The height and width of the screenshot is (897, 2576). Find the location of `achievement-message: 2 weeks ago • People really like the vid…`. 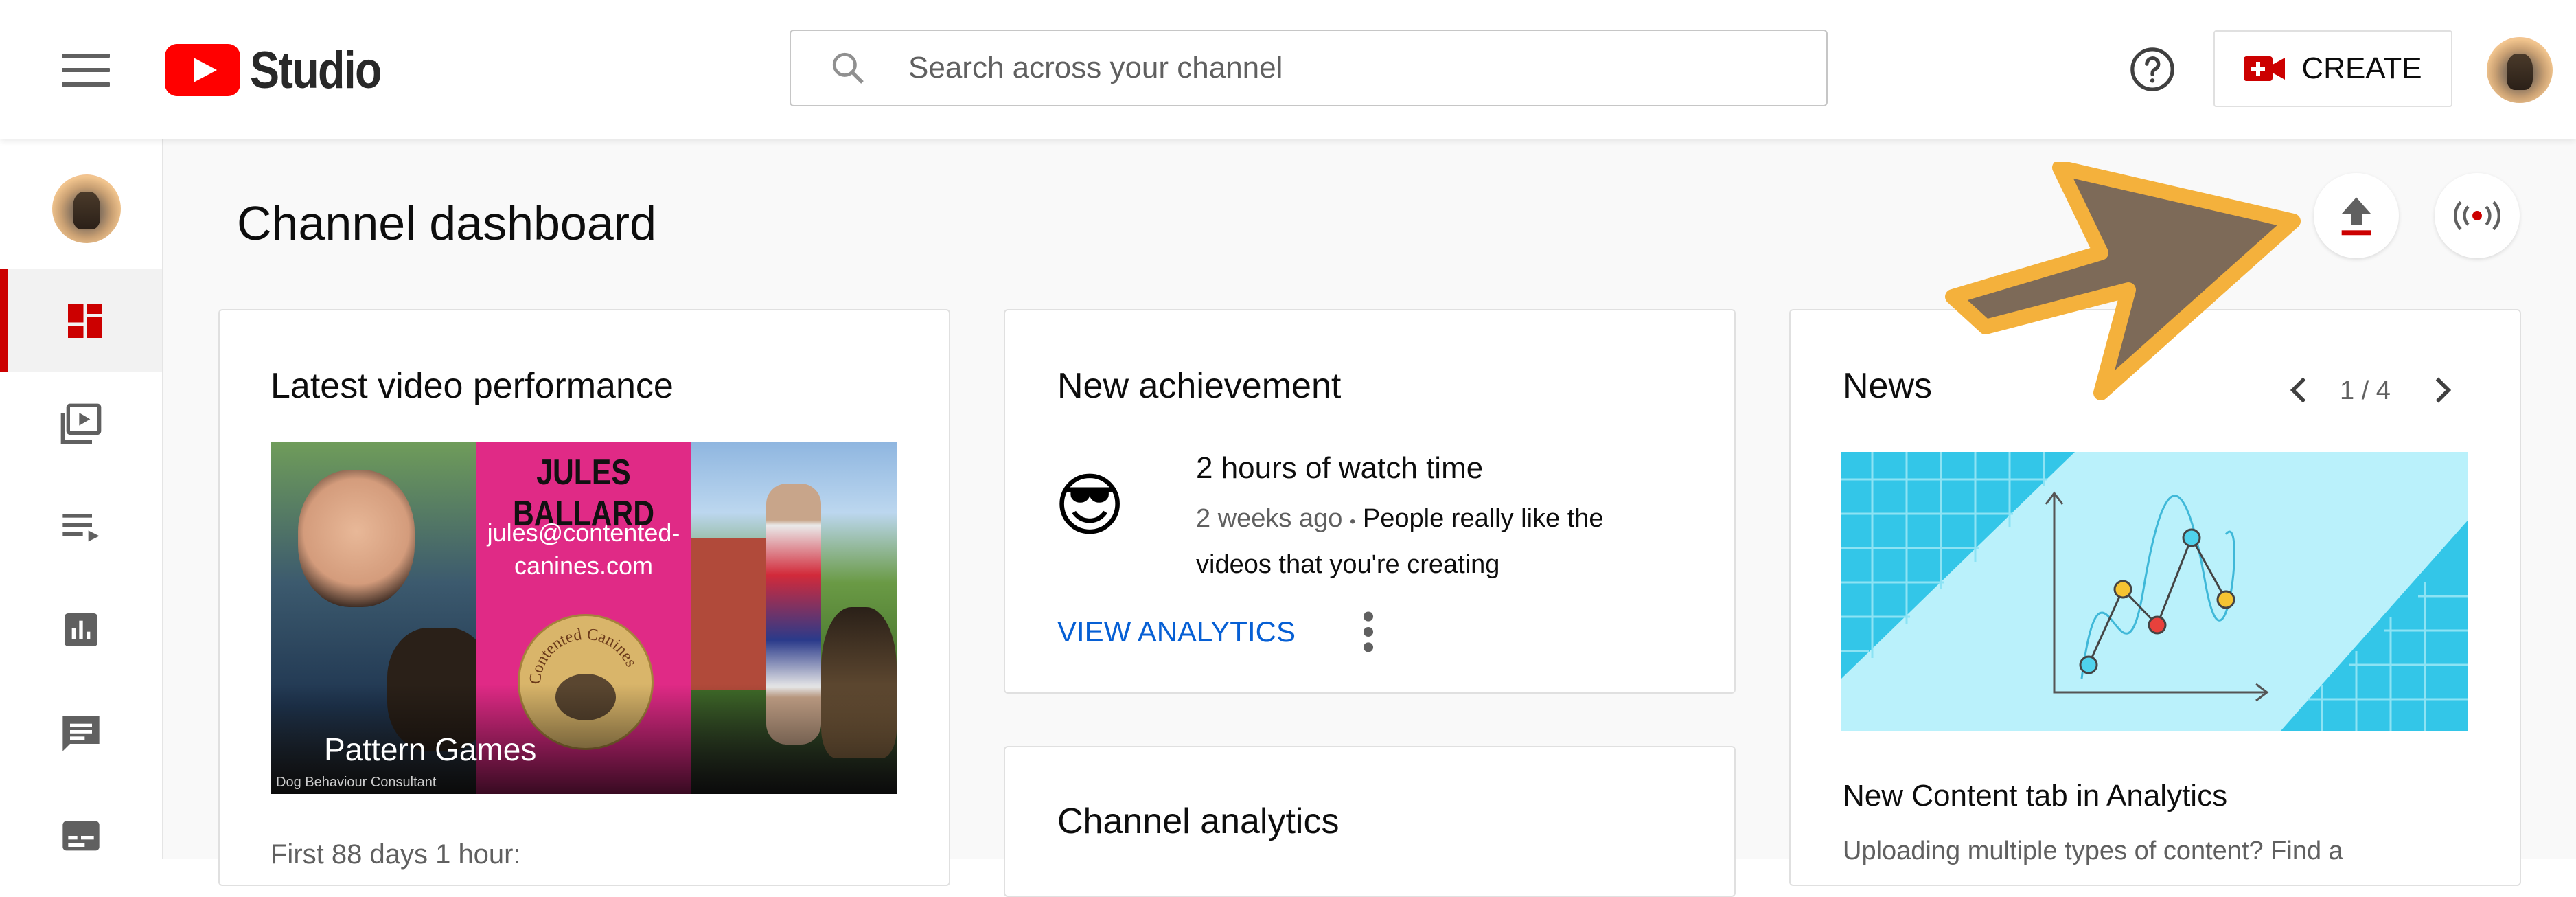

achievement-message: 2 weeks ago • People really like the vid… is located at coordinates (1436, 542).